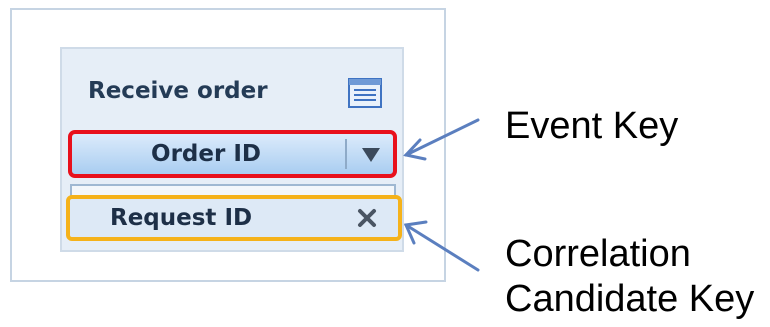 This screenshot has width=770, height=327. I want to click on event-key-arrow, so click(441, 139).